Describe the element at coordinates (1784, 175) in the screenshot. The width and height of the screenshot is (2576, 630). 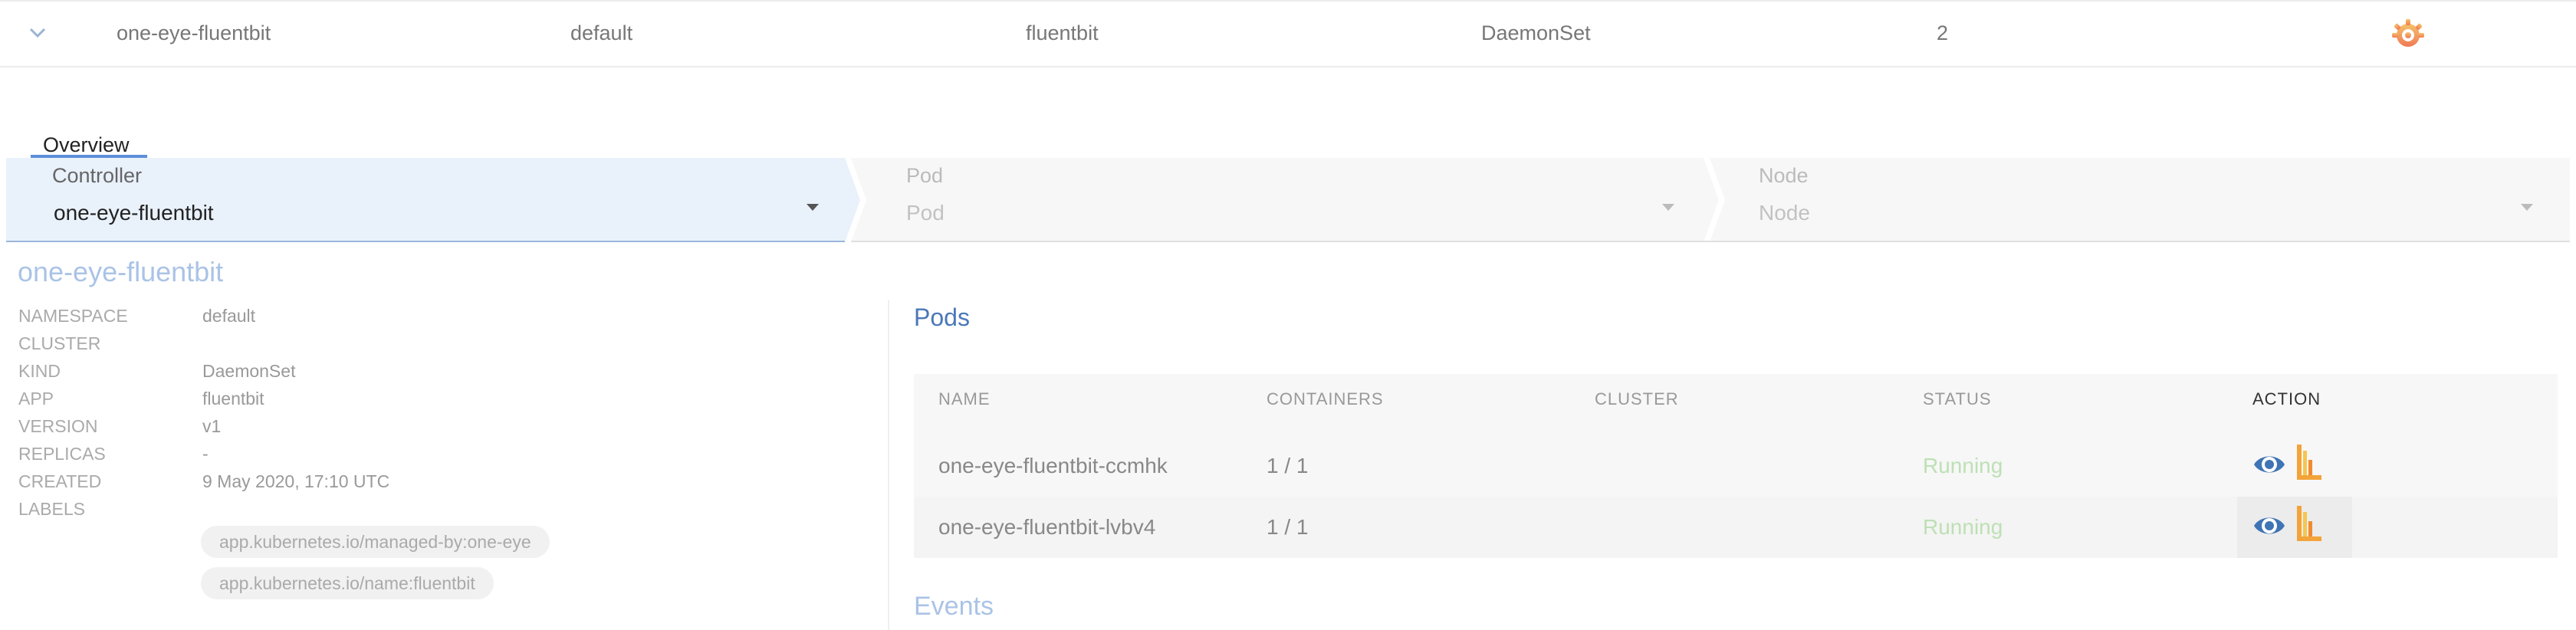
I see `node-select-label: Node` at that location.